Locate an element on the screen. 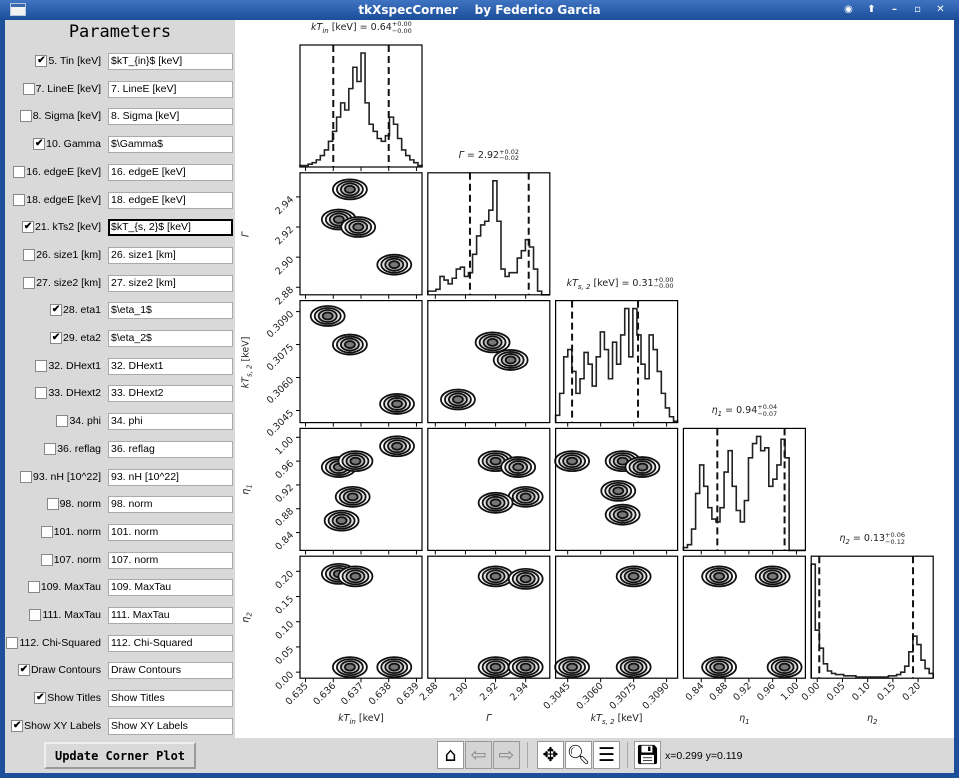 The image size is (959, 778). param-checkbox: ✔ 10. Gamma is located at coordinates (67, 144).